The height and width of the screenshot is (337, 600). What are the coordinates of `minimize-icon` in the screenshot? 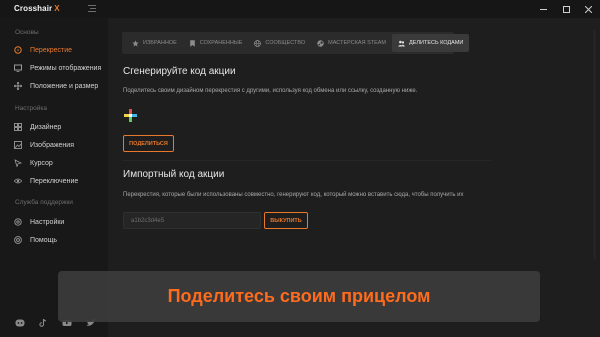 It's located at (543, 9).